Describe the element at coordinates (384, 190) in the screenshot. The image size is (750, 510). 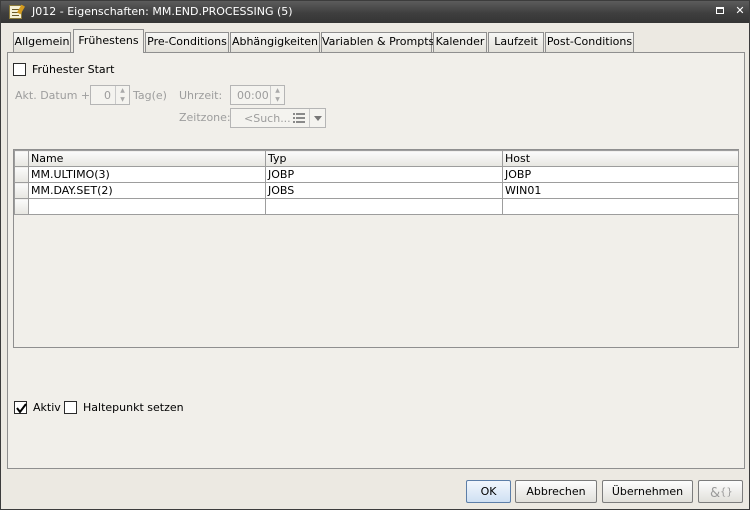
I see `cell-typ: JOBS` at that location.